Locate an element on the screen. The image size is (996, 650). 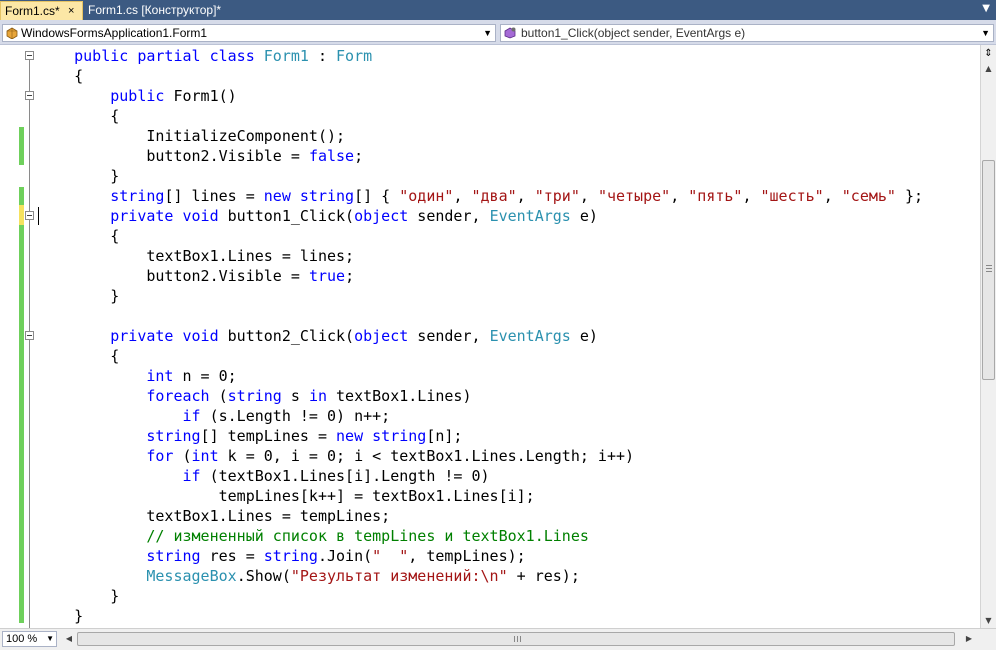
code-token: "один" is located at coordinates (426, 196).